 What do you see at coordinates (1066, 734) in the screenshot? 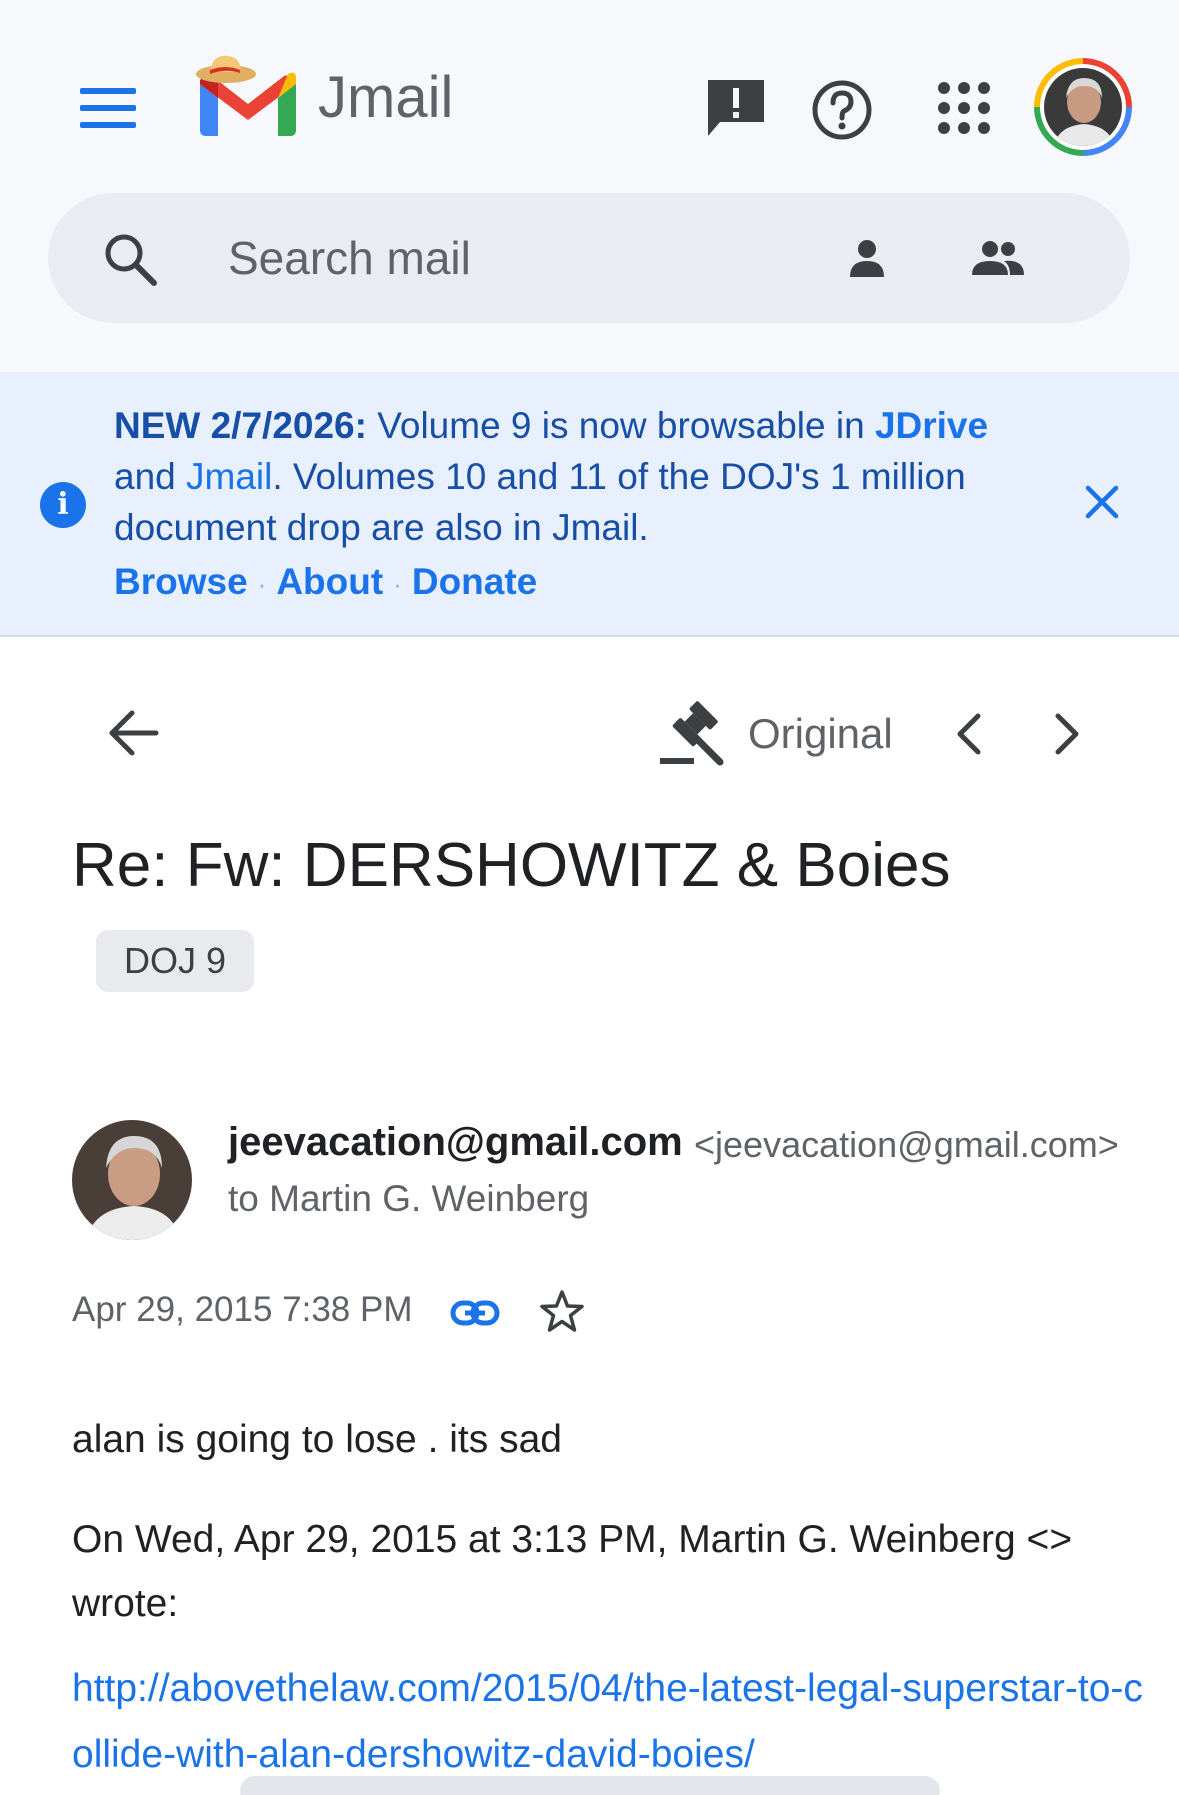
I see `chevron-right-icon` at bounding box center [1066, 734].